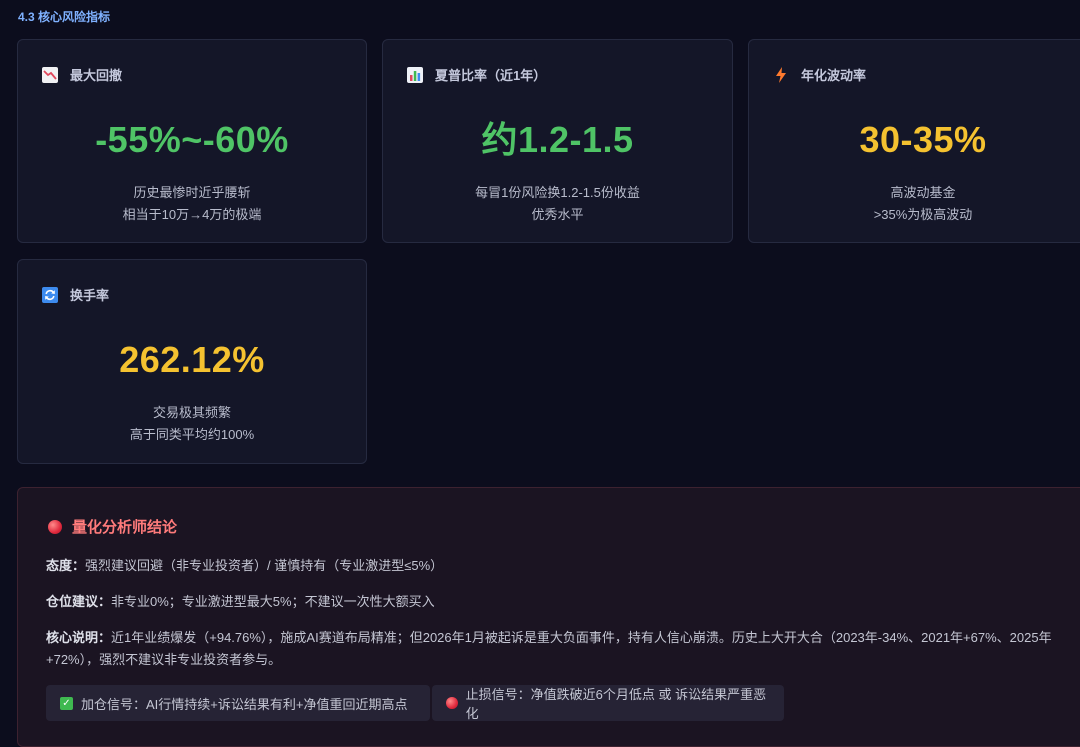 This screenshot has height=747, width=1080. What do you see at coordinates (561, 602) in the screenshot?
I see `position-line: 仓位建议：非专业0%；专业激进型最大5%；不建议一次性大额买入` at bounding box center [561, 602].